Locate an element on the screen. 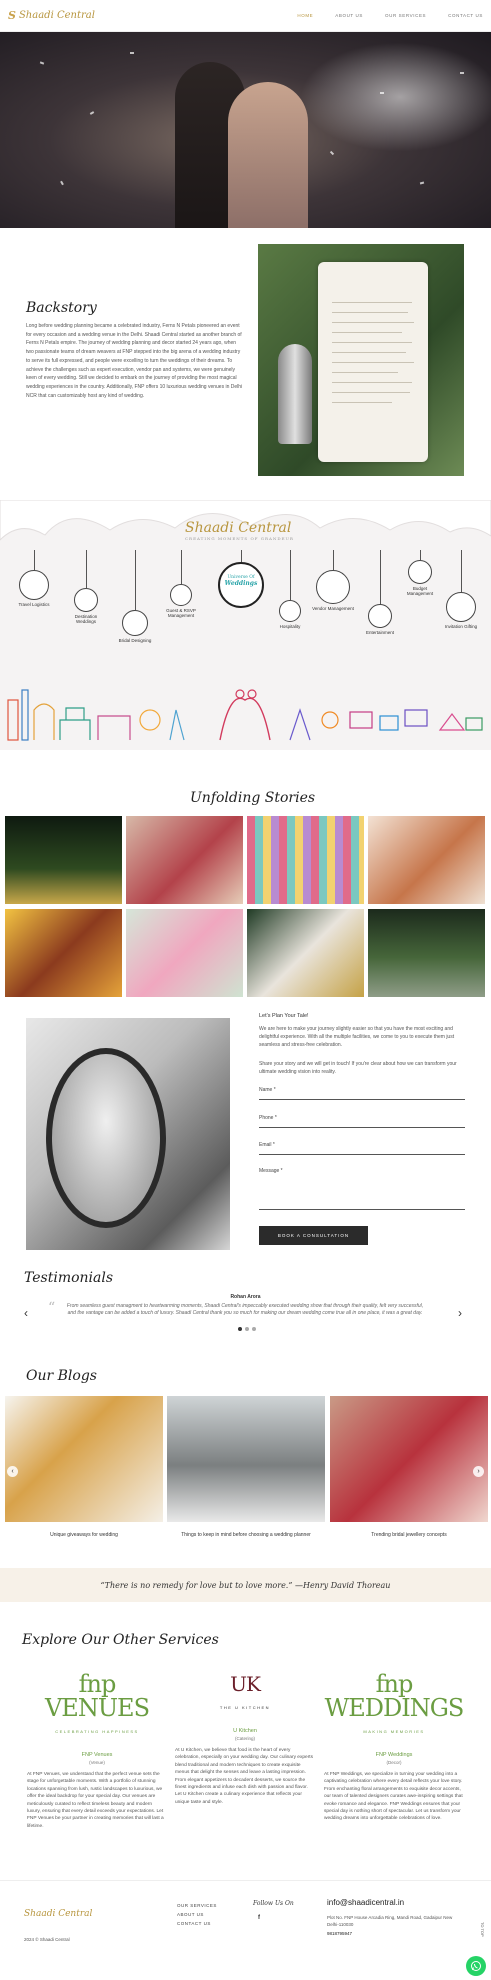  ukitchen-logo: UK THE U KITCHEN is located at coordinates (245, 1696).